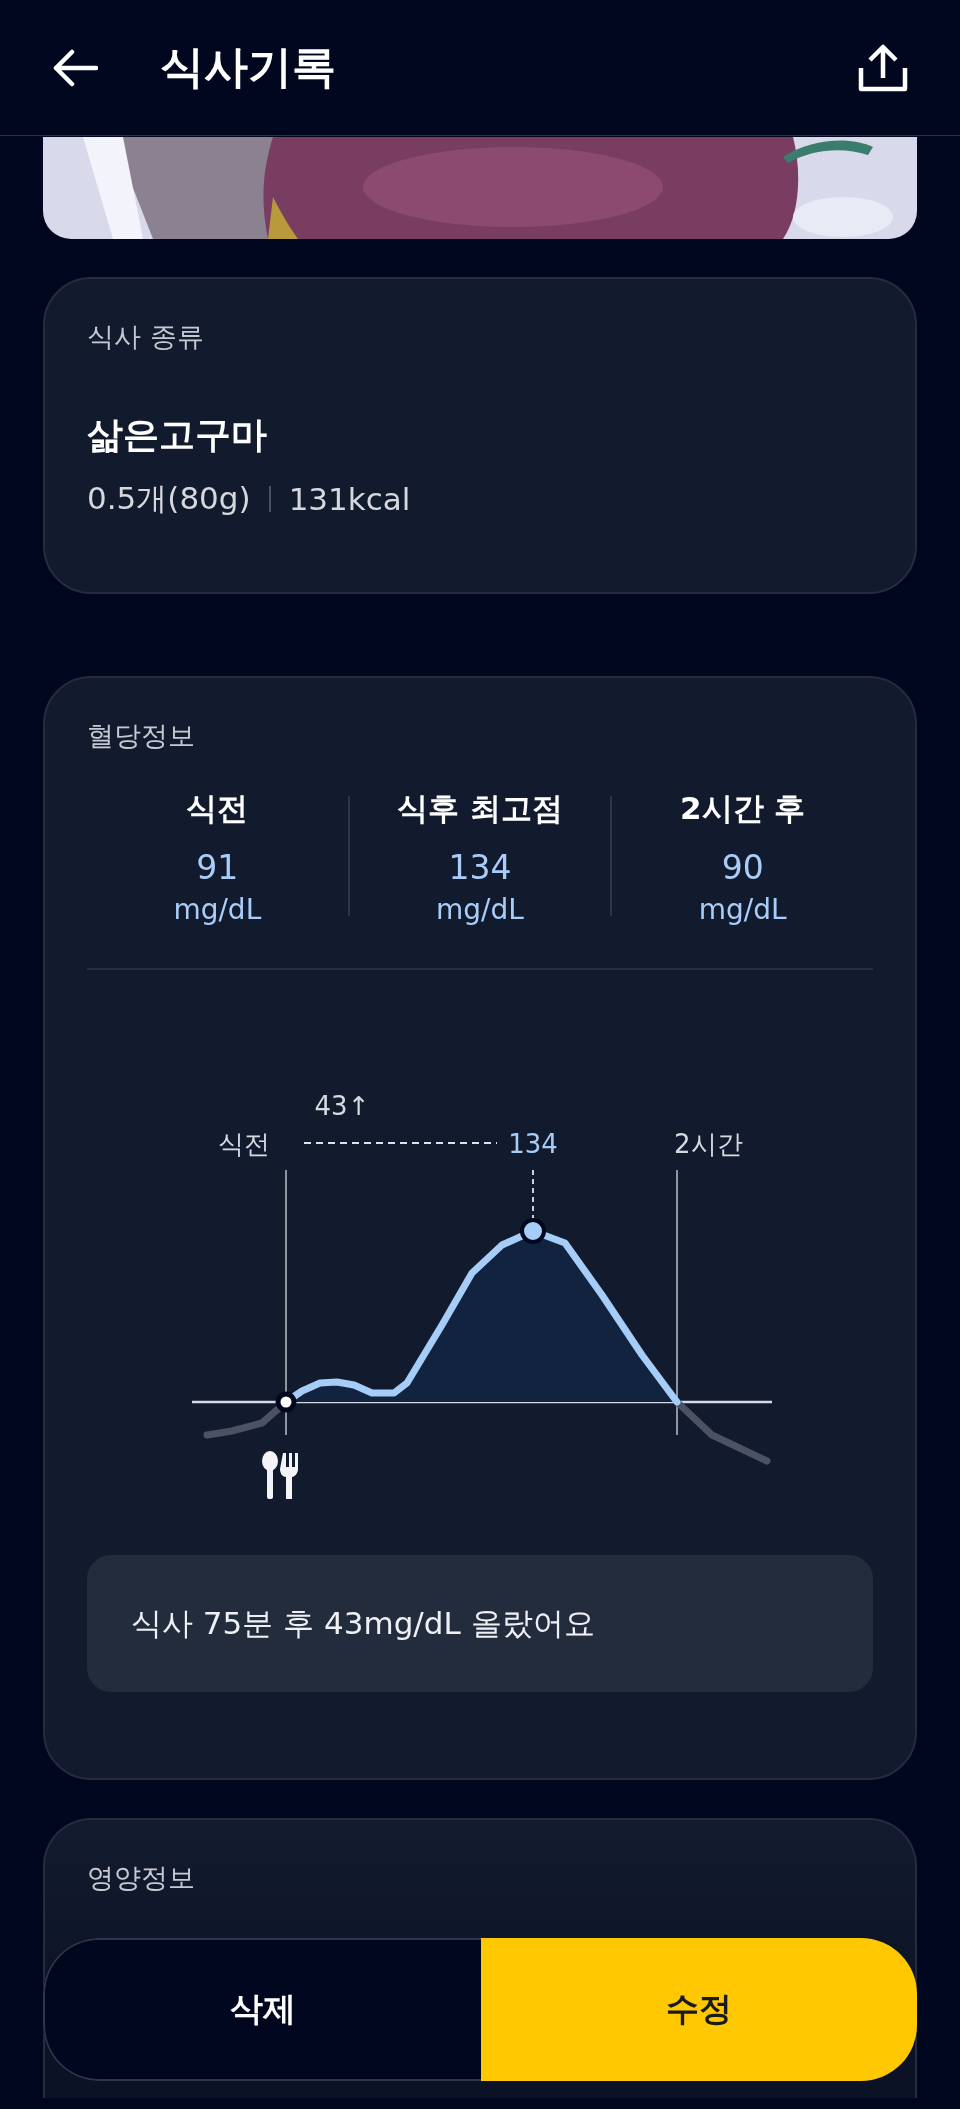 The image size is (960, 2109). Describe the element at coordinates (363, 1623) in the screenshot. I see `summary-text: 식사 75분 후 43mg/dL 올랐어요` at that location.